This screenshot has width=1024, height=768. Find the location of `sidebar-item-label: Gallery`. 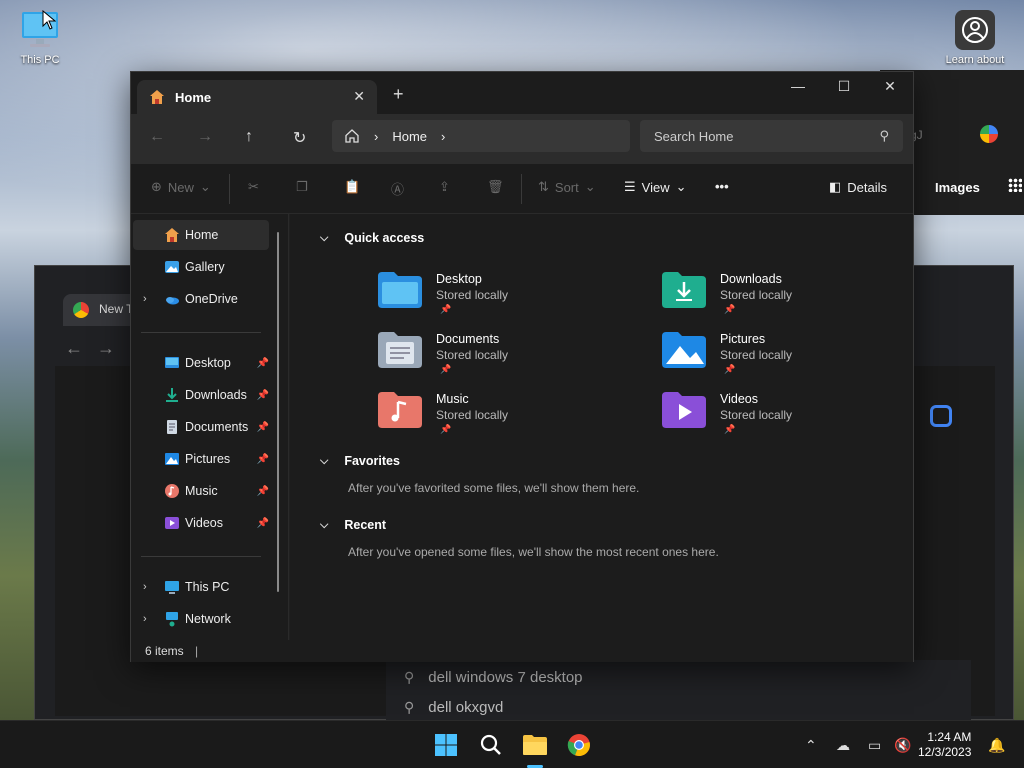

sidebar-item-label: Gallery is located at coordinates (205, 267).